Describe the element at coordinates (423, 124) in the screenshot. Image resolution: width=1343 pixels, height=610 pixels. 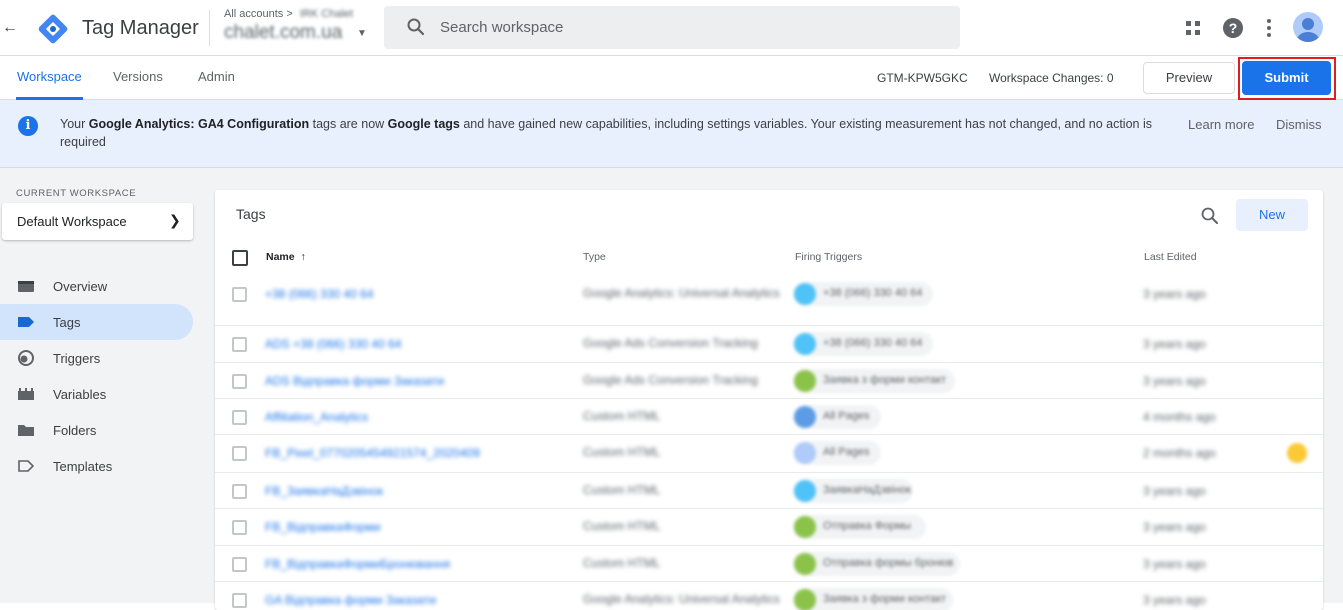
I see `banner-bold-2: Google tags` at that location.